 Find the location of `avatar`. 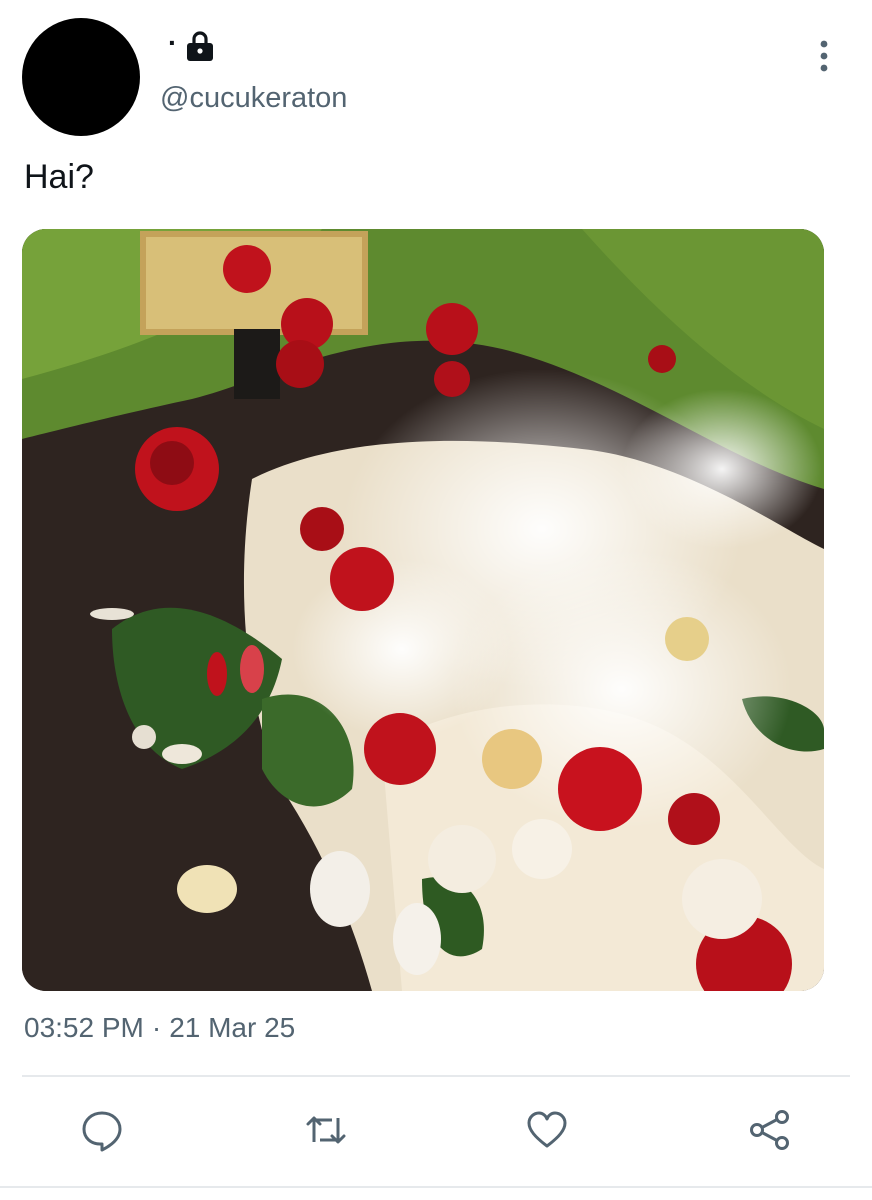

avatar is located at coordinates (81, 77).